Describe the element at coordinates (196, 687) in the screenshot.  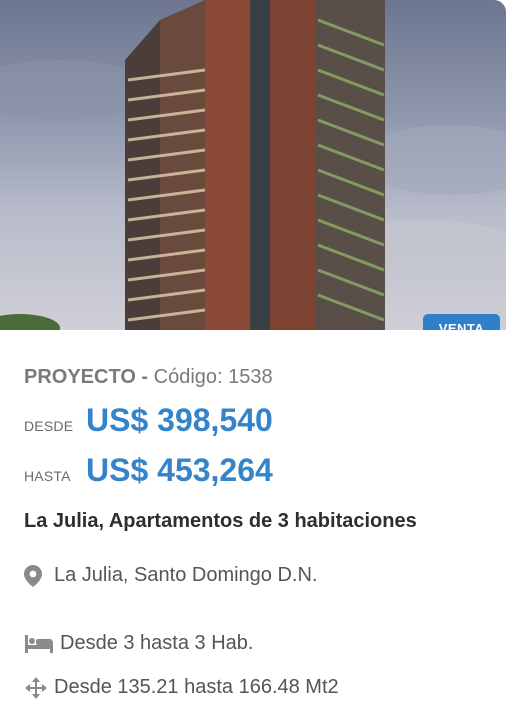
I see `area-text: Desde 135.21 hasta 166.48 Mt2` at that location.